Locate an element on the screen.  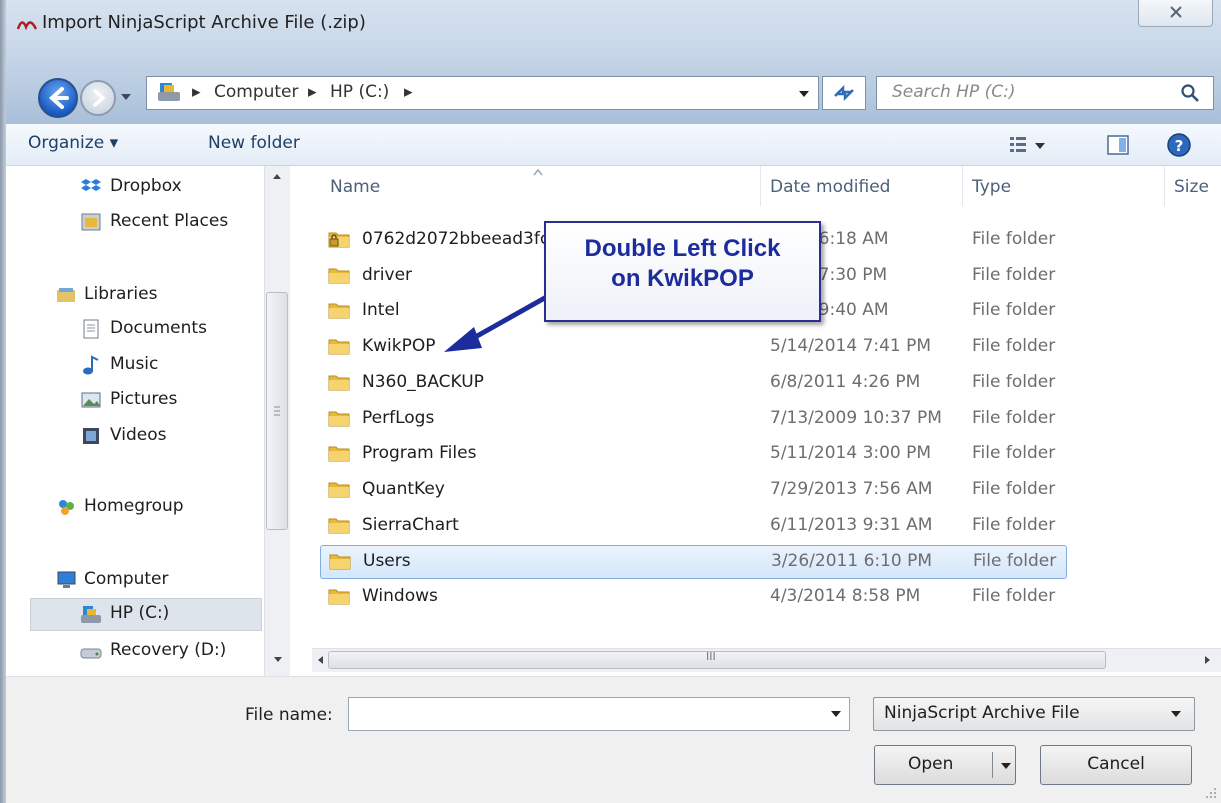
file-date-modified: 7/29/2013 7:56 AM is located at coordinates (851, 488).